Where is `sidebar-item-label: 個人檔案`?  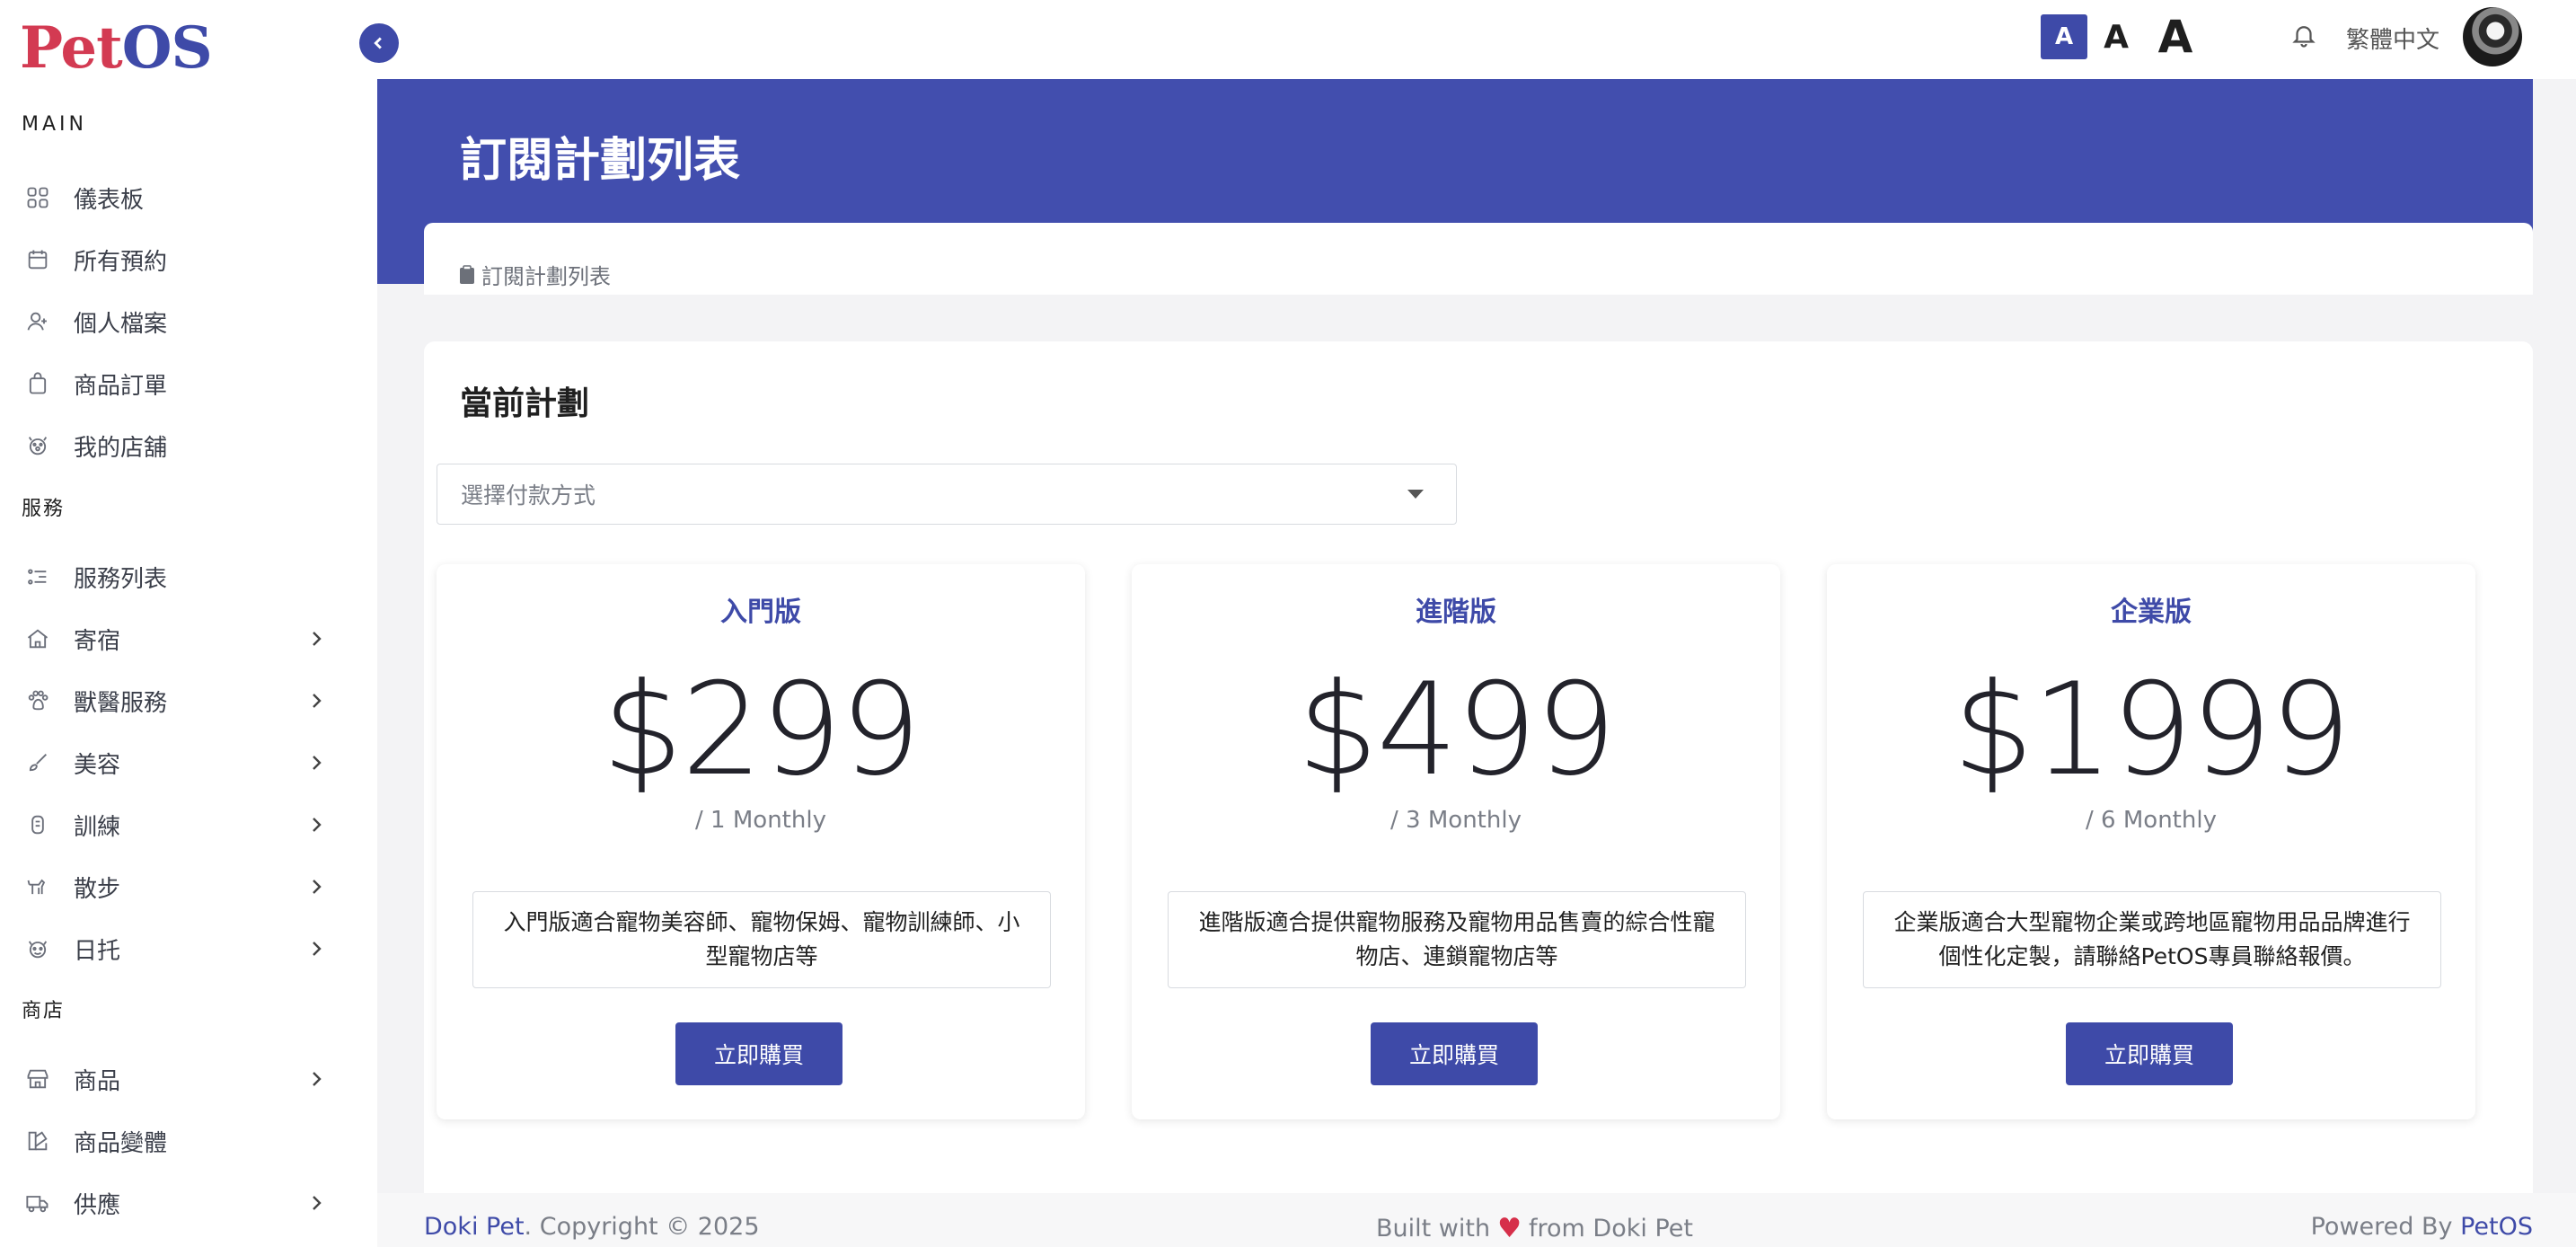
sidebar-item-label: 個人檔案 is located at coordinates (121, 324).